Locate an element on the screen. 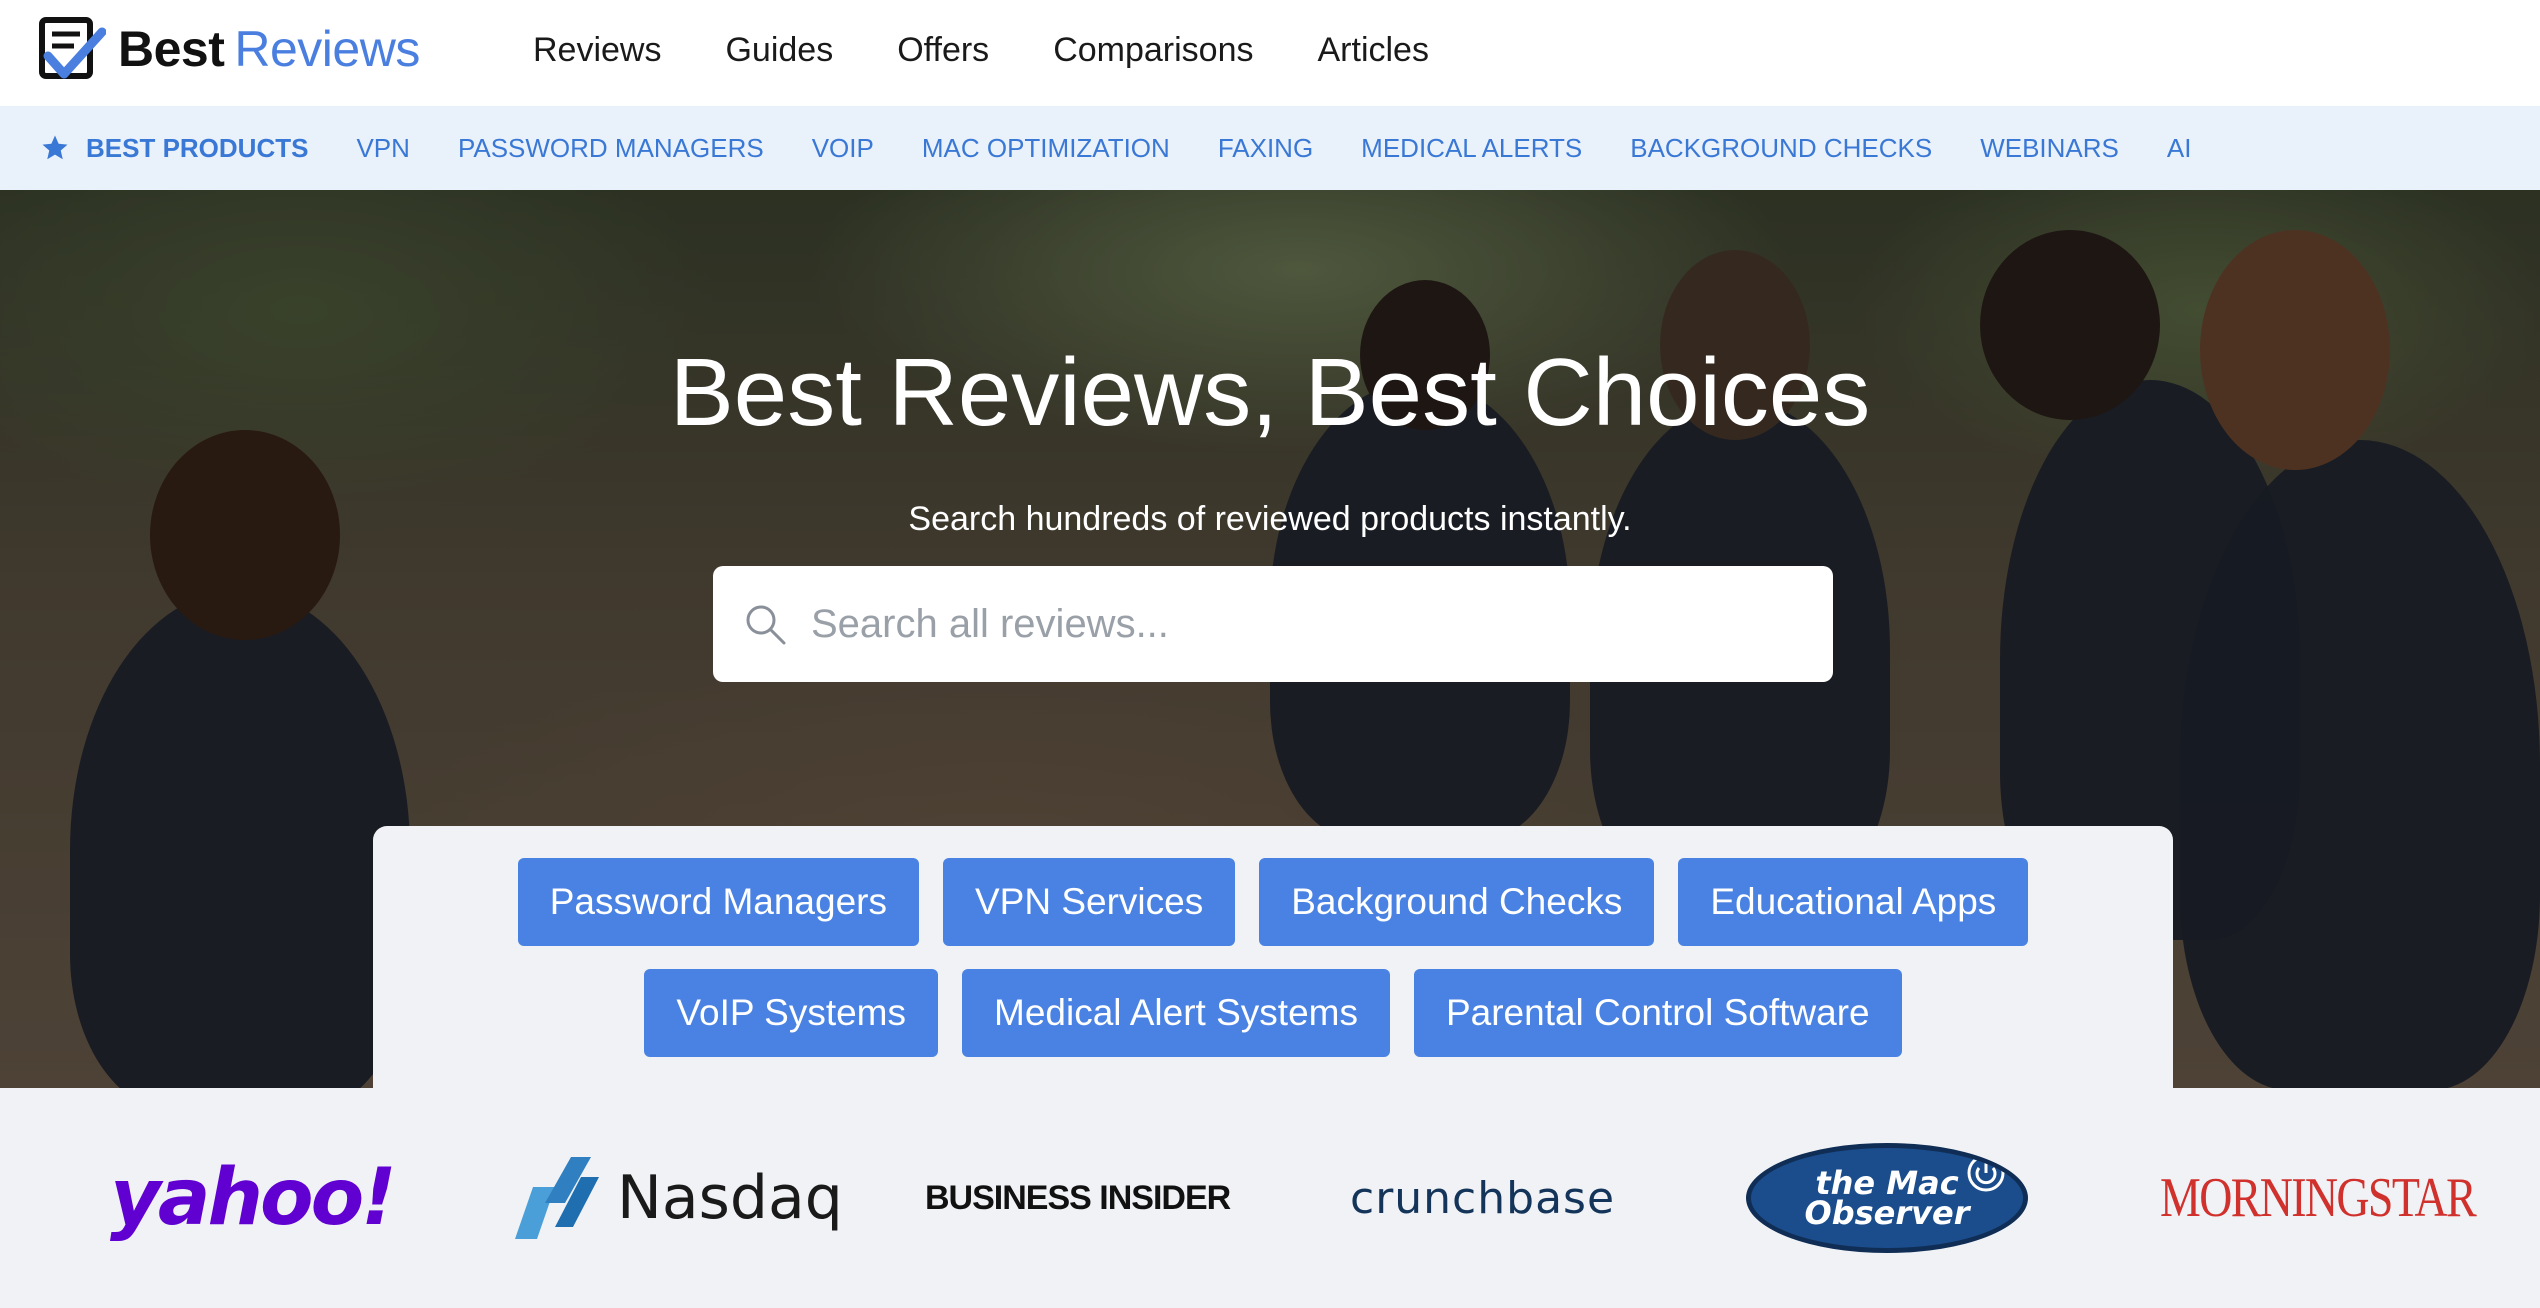 This screenshot has height=1308, width=2540. nasdaq-mark-icon is located at coordinates (557, 1198).